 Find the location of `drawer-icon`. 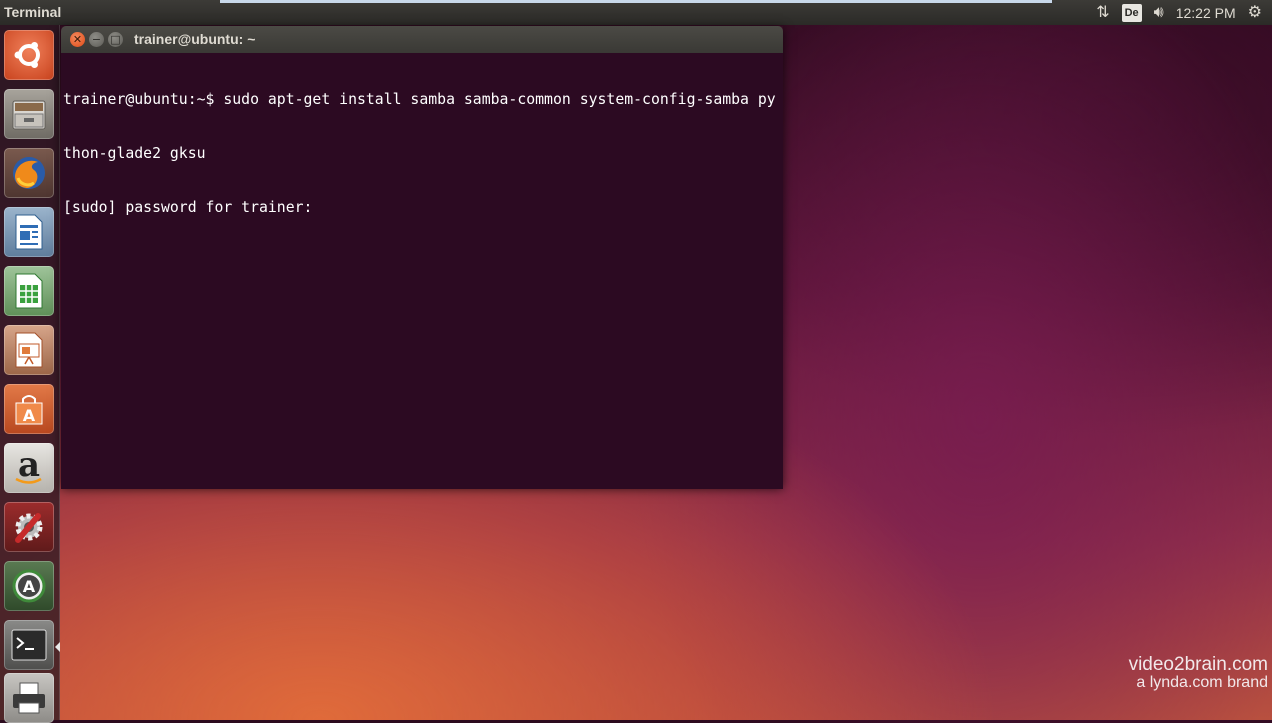

drawer-icon is located at coordinates (29, 115).